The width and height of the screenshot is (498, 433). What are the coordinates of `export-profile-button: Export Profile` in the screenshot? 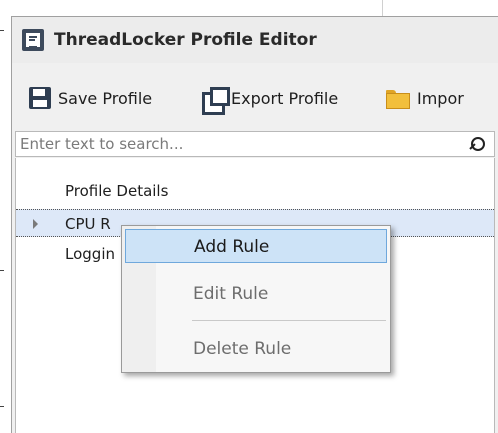 It's located at (270, 99).